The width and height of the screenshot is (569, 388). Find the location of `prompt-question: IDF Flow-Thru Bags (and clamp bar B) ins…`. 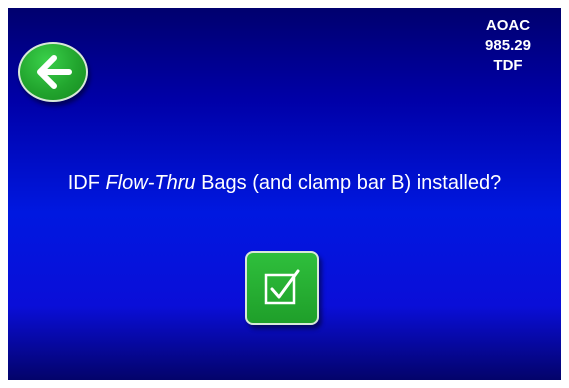

prompt-question: IDF Flow-Thru Bags (and clamp bar B) ins… is located at coordinates (284, 183).